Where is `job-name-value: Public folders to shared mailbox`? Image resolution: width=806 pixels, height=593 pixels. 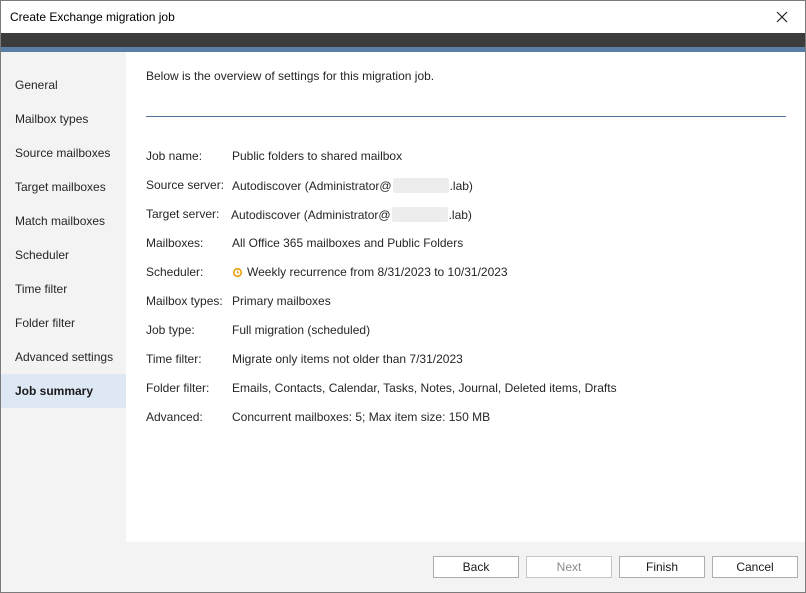
job-name-value: Public folders to shared mailbox is located at coordinates (317, 156).